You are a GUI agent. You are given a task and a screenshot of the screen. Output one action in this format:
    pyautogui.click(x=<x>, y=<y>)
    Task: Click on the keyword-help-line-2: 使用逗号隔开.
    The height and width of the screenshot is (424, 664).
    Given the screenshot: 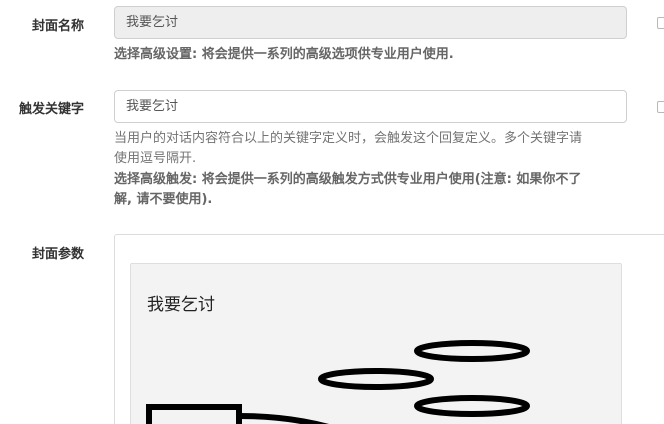 What is the action you would take?
    pyautogui.click(x=155, y=158)
    